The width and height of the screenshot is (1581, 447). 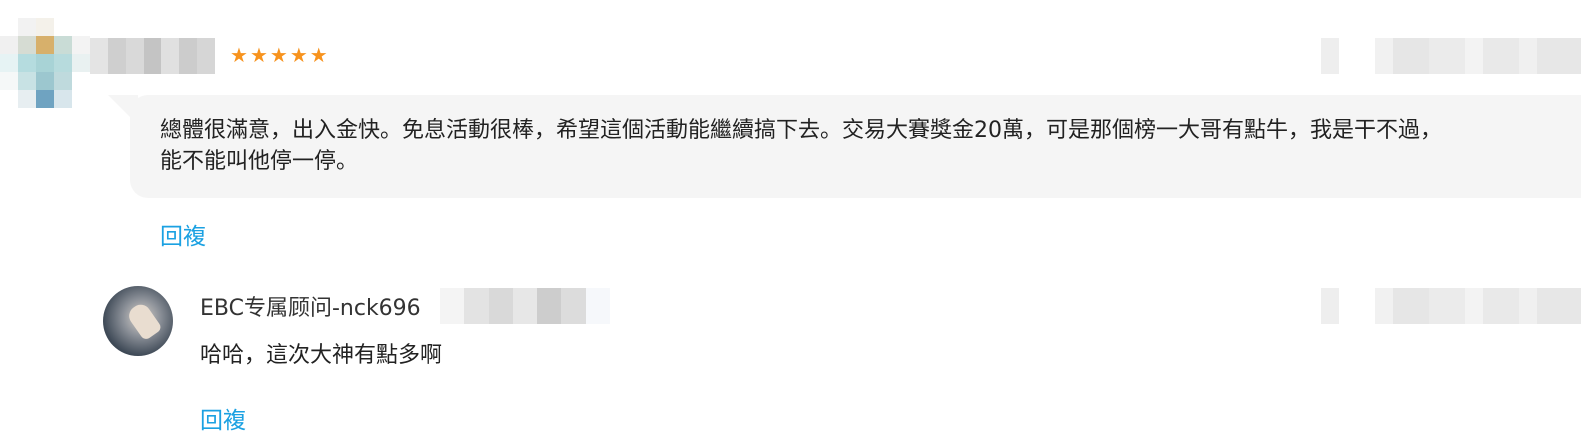 What do you see at coordinates (310, 308) in the screenshot?
I see `replier-name: EBC专属顾问-nck696` at bounding box center [310, 308].